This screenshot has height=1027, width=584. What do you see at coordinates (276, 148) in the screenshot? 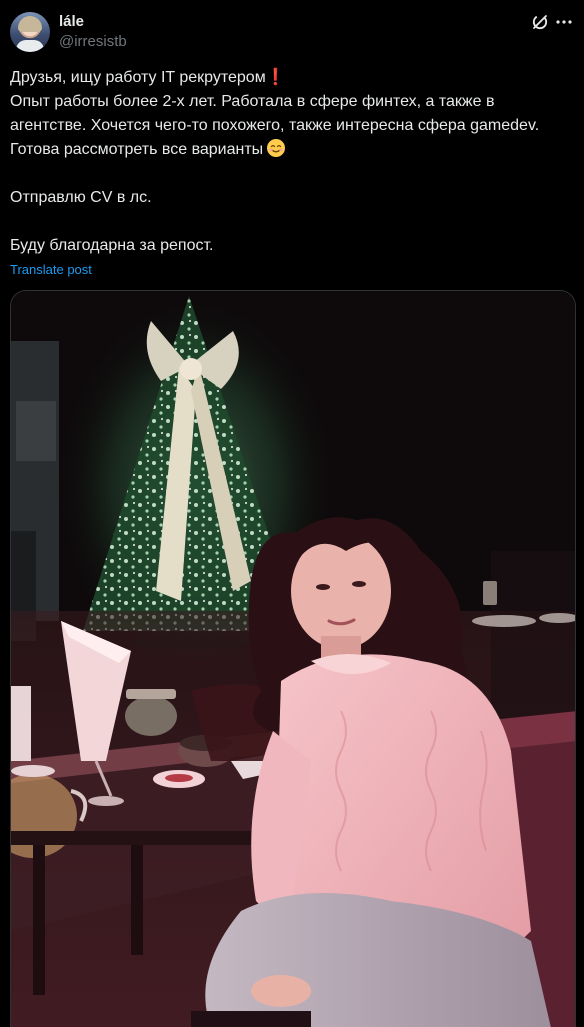
I see `smiling-face-emoji` at bounding box center [276, 148].